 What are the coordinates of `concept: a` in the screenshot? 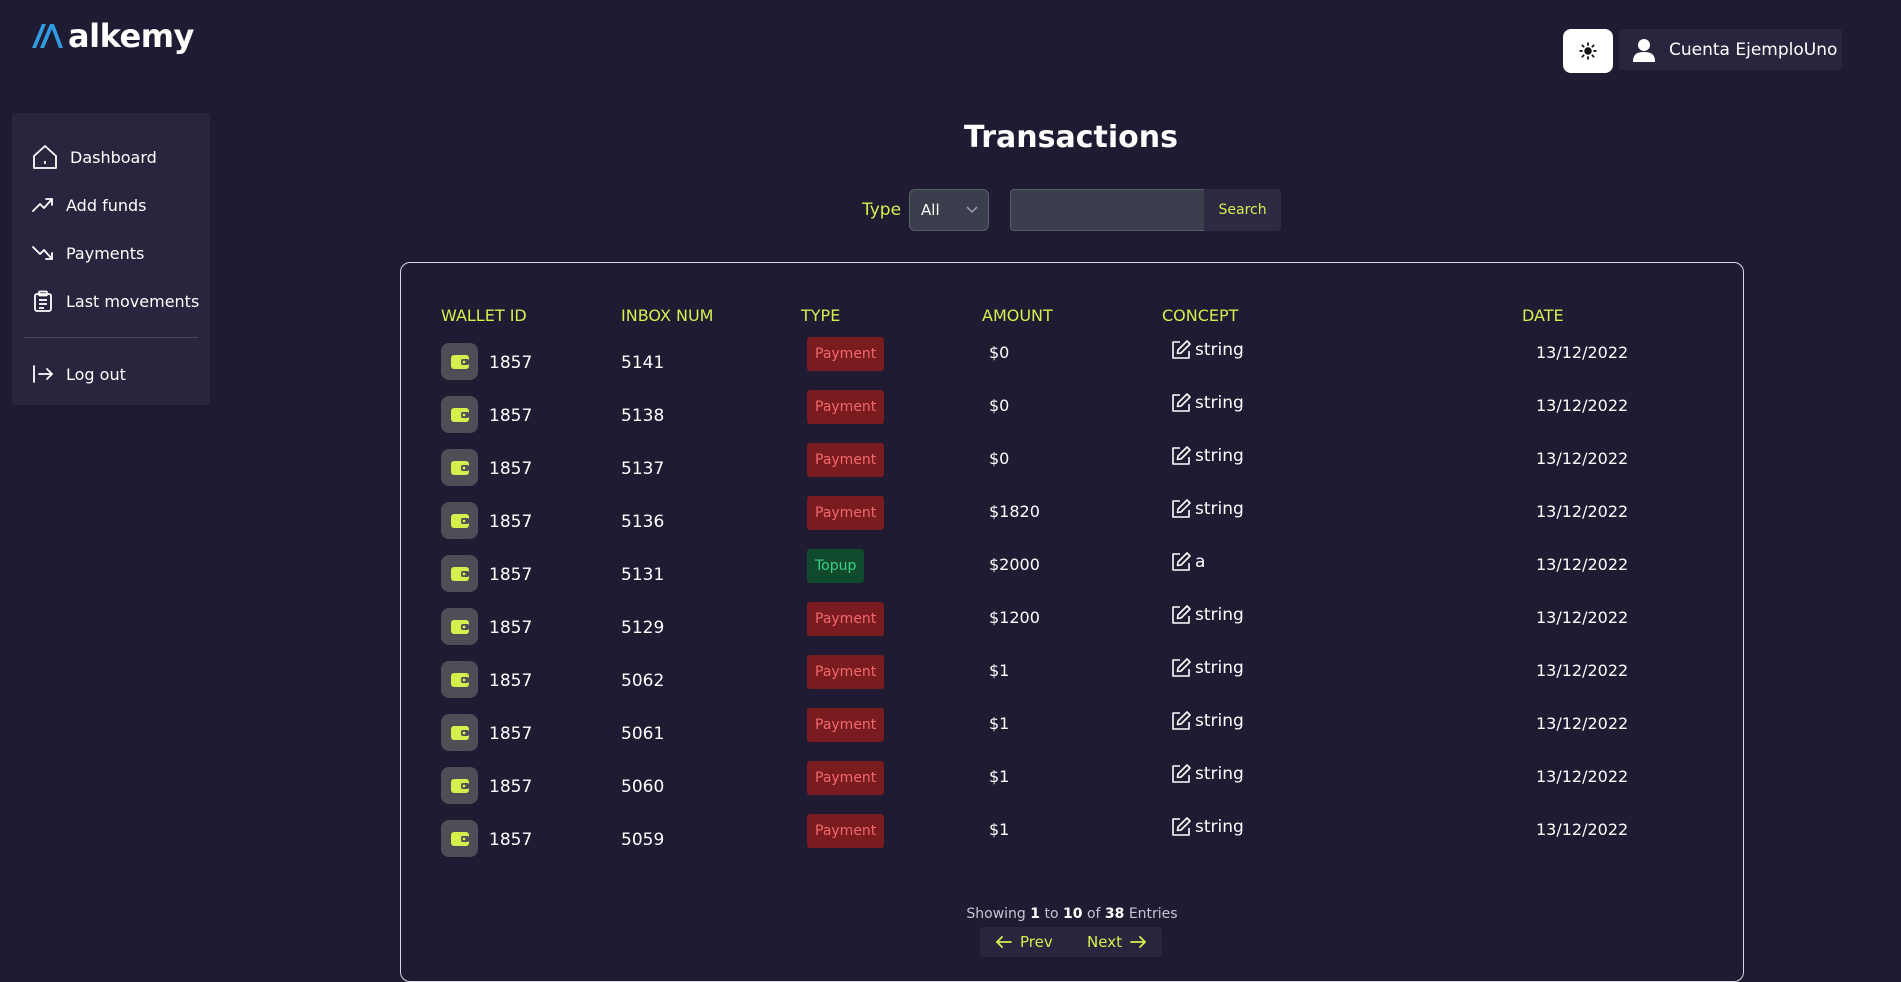 It's located at (1187, 562).